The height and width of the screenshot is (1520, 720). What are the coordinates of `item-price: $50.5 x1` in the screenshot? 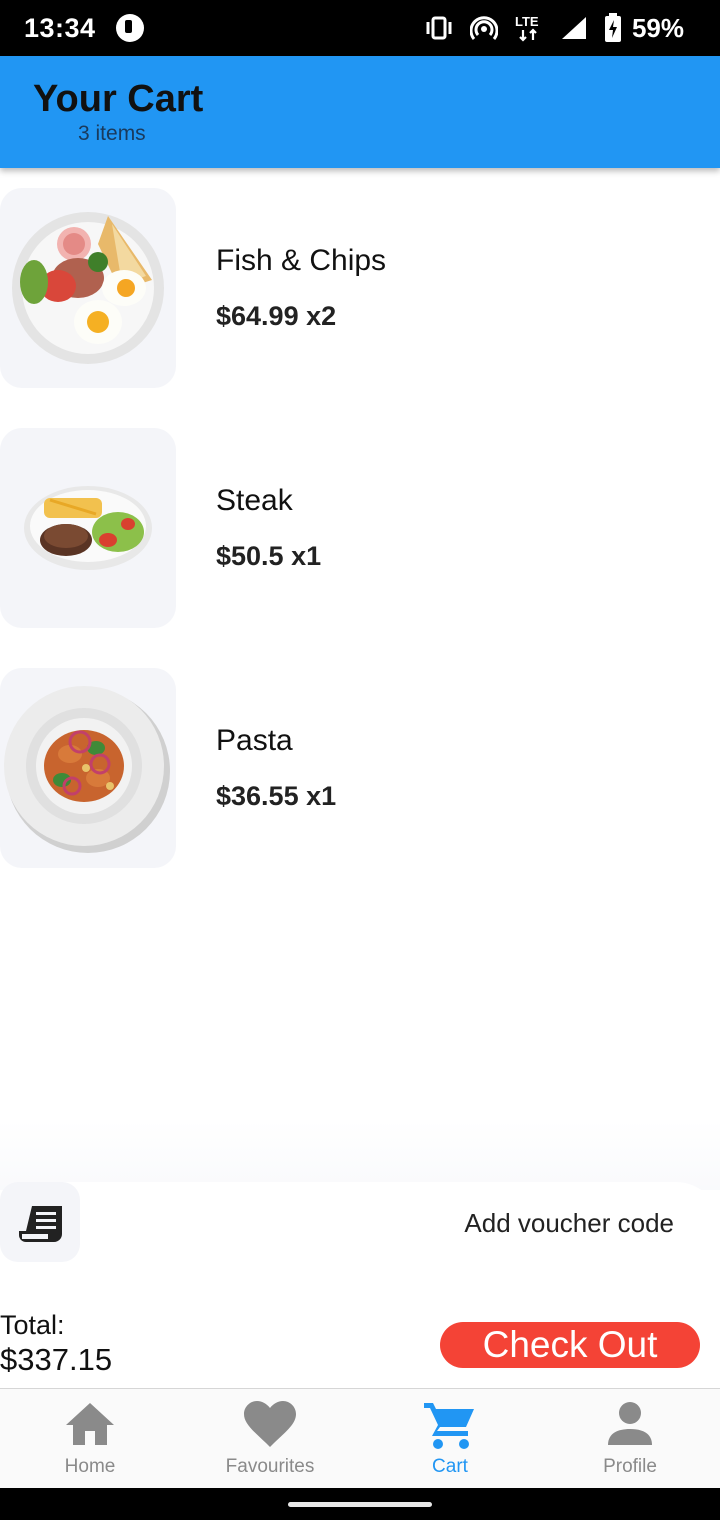 It's located at (268, 556).